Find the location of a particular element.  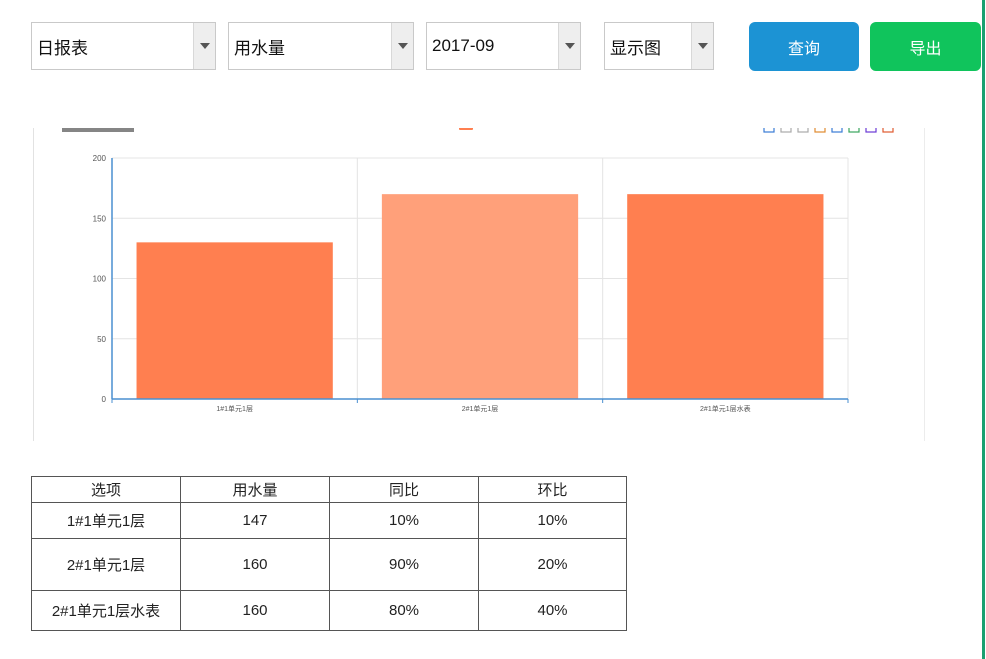

metric-select: 用水量 is located at coordinates (321, 46).